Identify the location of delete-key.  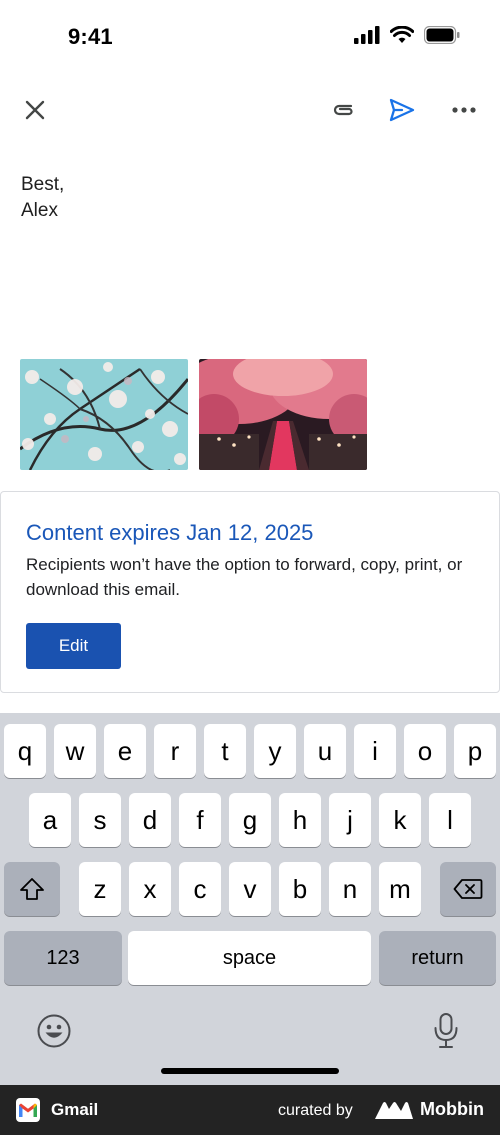
(468, 889).